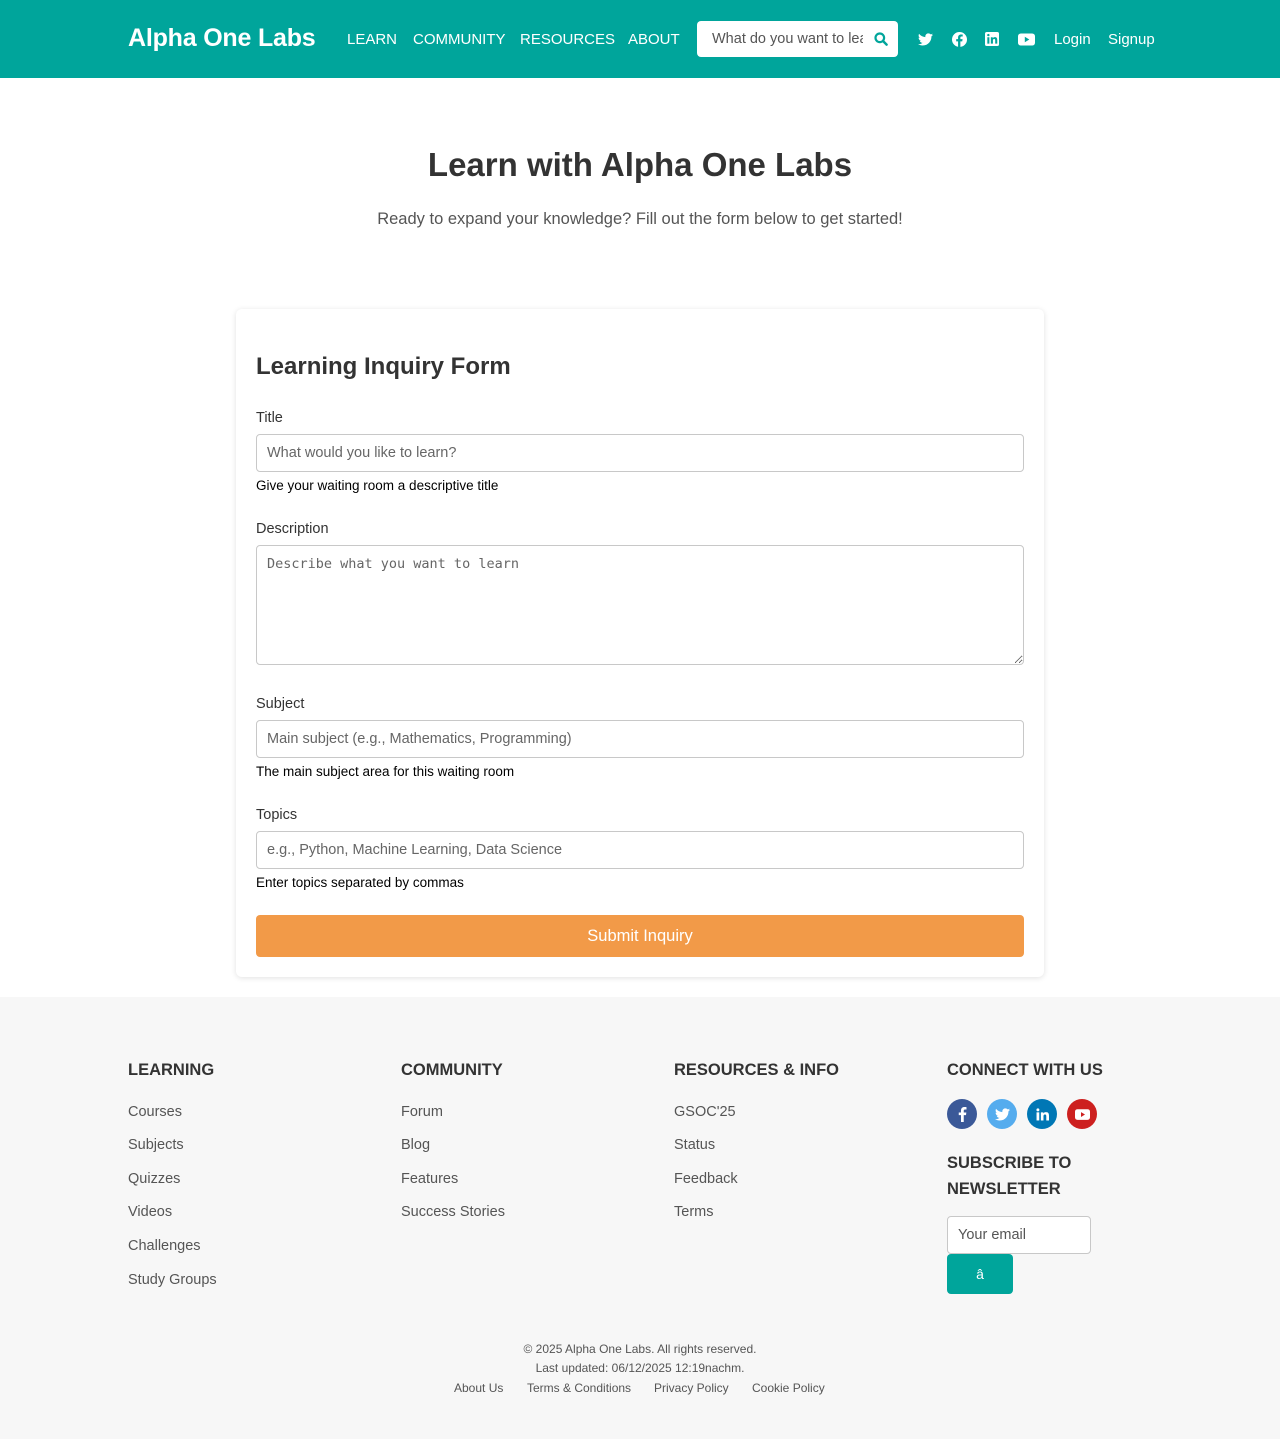  What do you see at coordinates (277, 815) in the screenshot?
I see `topics-label: Topics` at bounding box center [277, 815].